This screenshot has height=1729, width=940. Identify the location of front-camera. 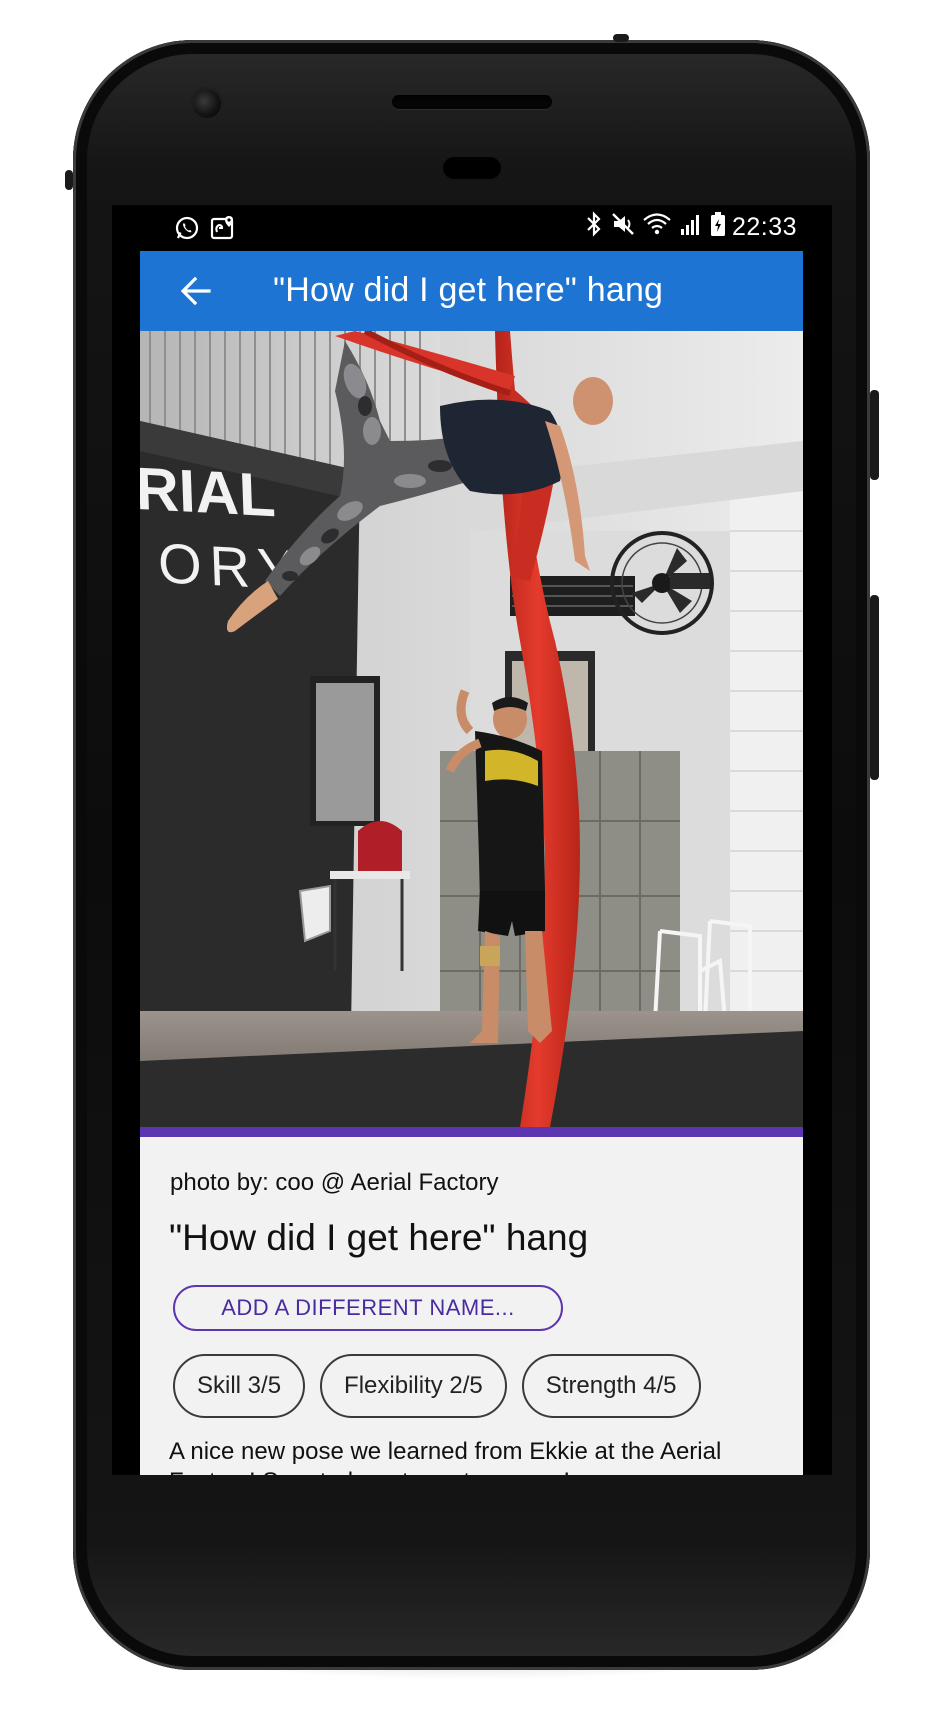
(207, 104).